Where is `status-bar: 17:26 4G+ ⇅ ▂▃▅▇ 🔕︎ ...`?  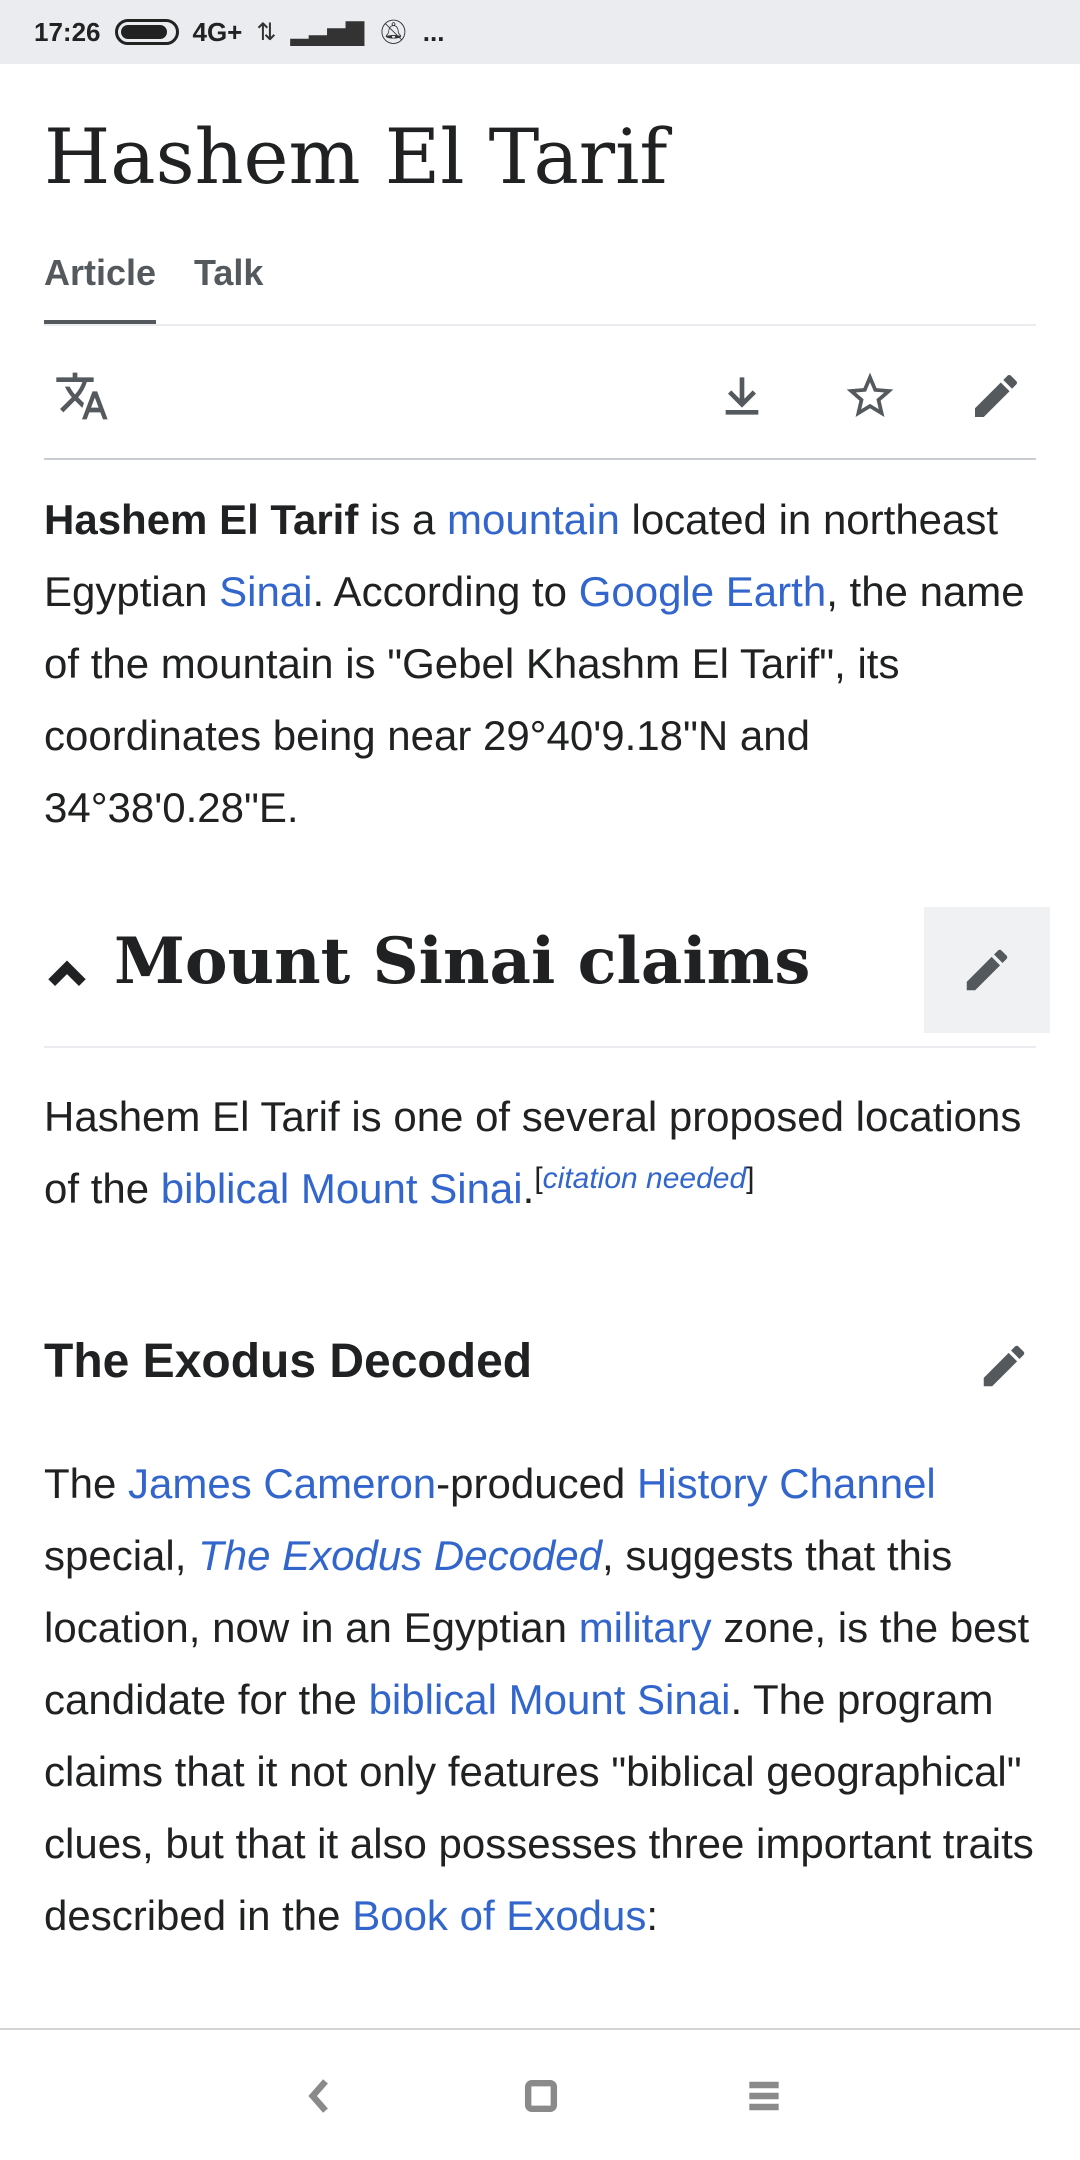 status-bar: 17:26 4G+ ⇅ ▂▃▅▇ 🔕︎ ... is located at coordinates (540, 32).